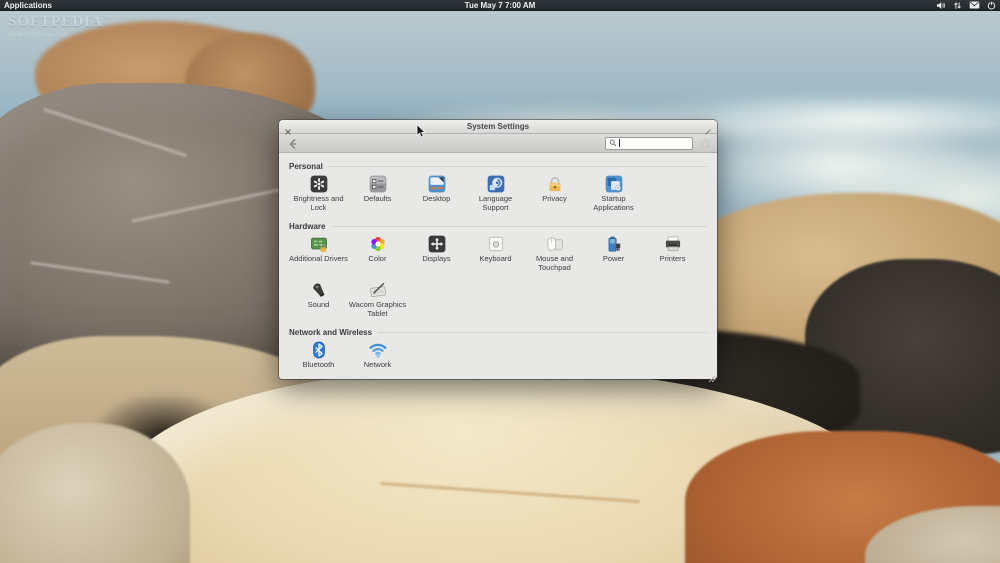 The height and width of the screenshot is (563, 1000). What do you see at coordinates (712, 376) in the screenshot?
I see `resize-grip` at bounding box center [712, 376].